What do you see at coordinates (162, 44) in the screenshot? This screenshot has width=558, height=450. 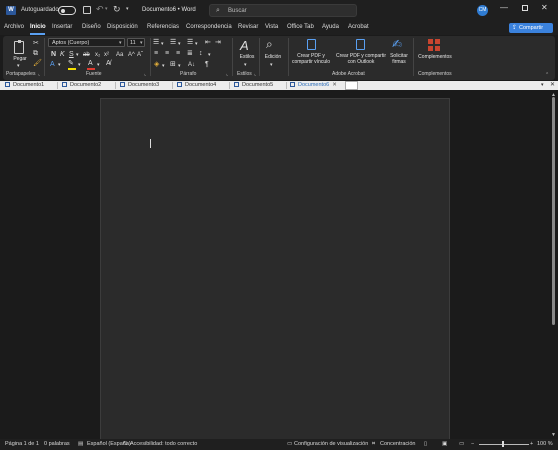 I see `bullets-dropdown-icon: ▾` at bounding box center [162, 44].